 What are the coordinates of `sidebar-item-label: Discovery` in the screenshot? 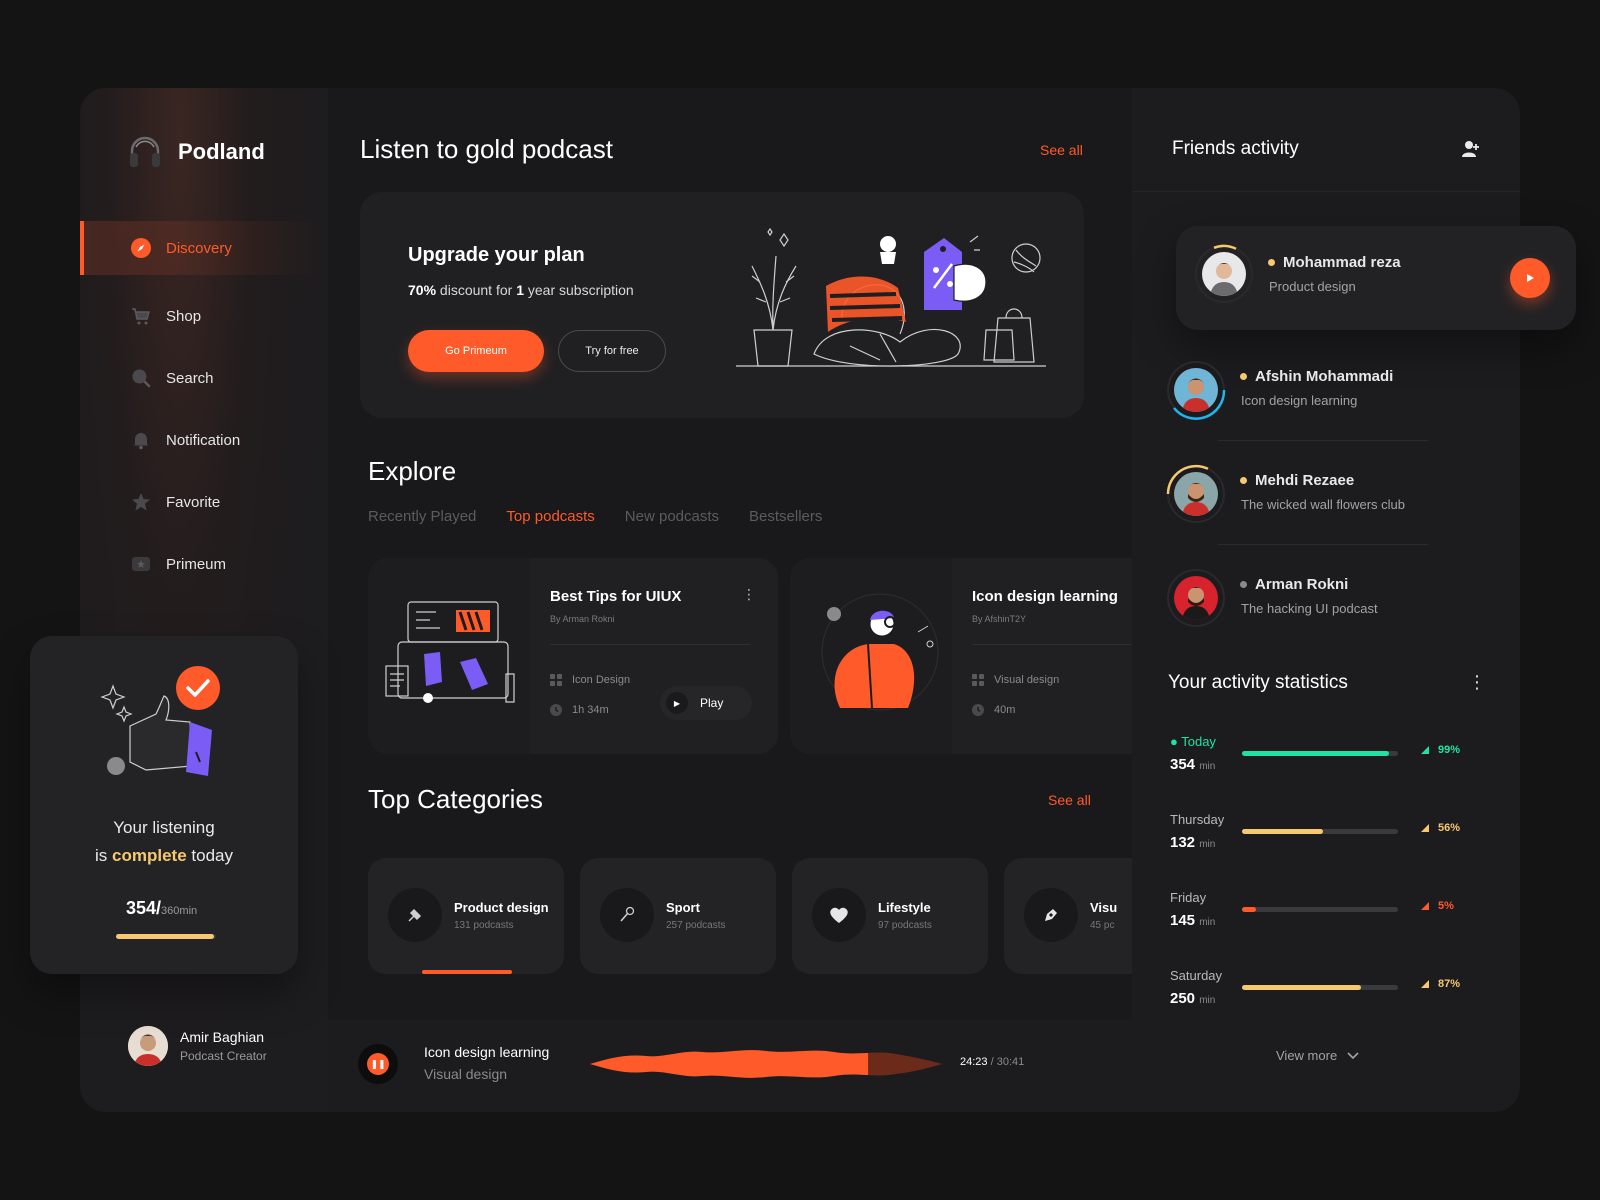 It's located at (199, 248).